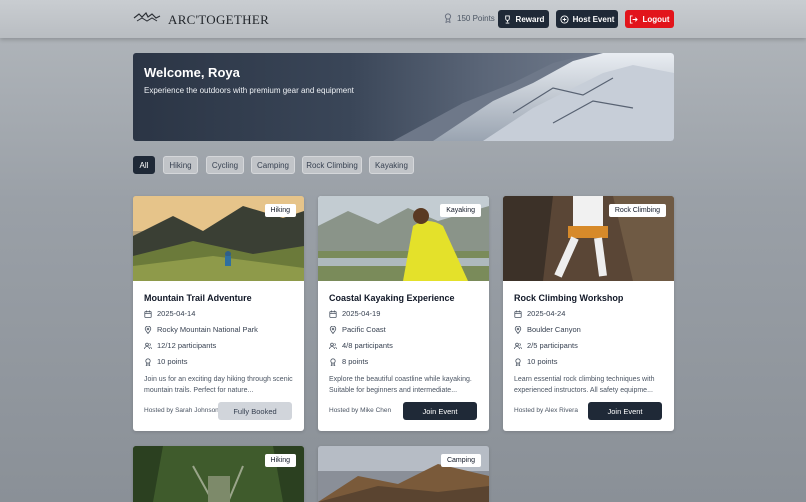  What do you see at coordinates (367, 345) in the screenshot?
I see `participants-text: 4/8 participants` at bounding box center [367, 345].